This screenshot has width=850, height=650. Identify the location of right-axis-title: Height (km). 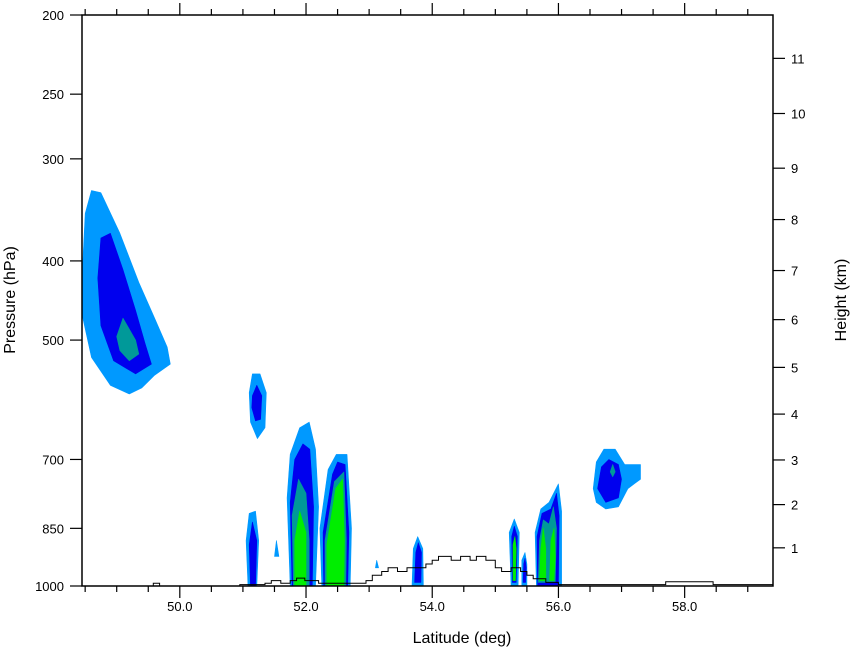
(841, 300).